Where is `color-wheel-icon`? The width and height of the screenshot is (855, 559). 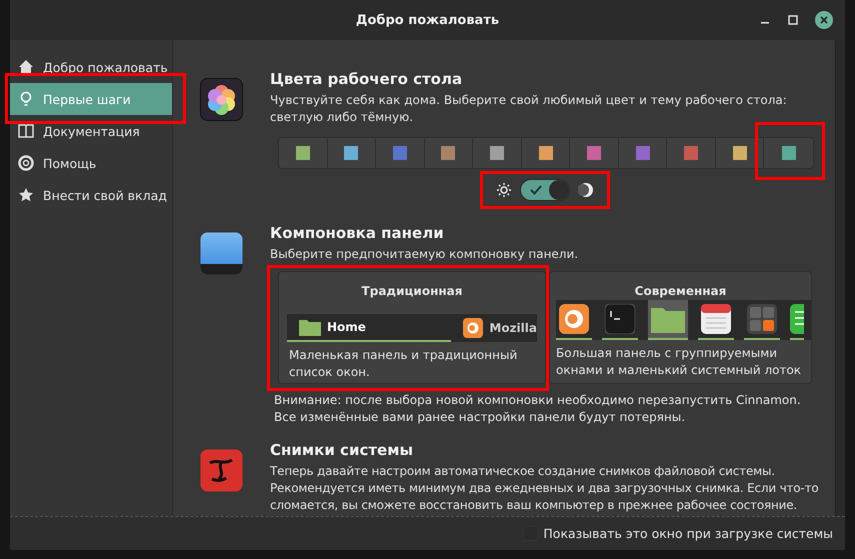 color-wheel-icon is located at coordinates (221, 99).